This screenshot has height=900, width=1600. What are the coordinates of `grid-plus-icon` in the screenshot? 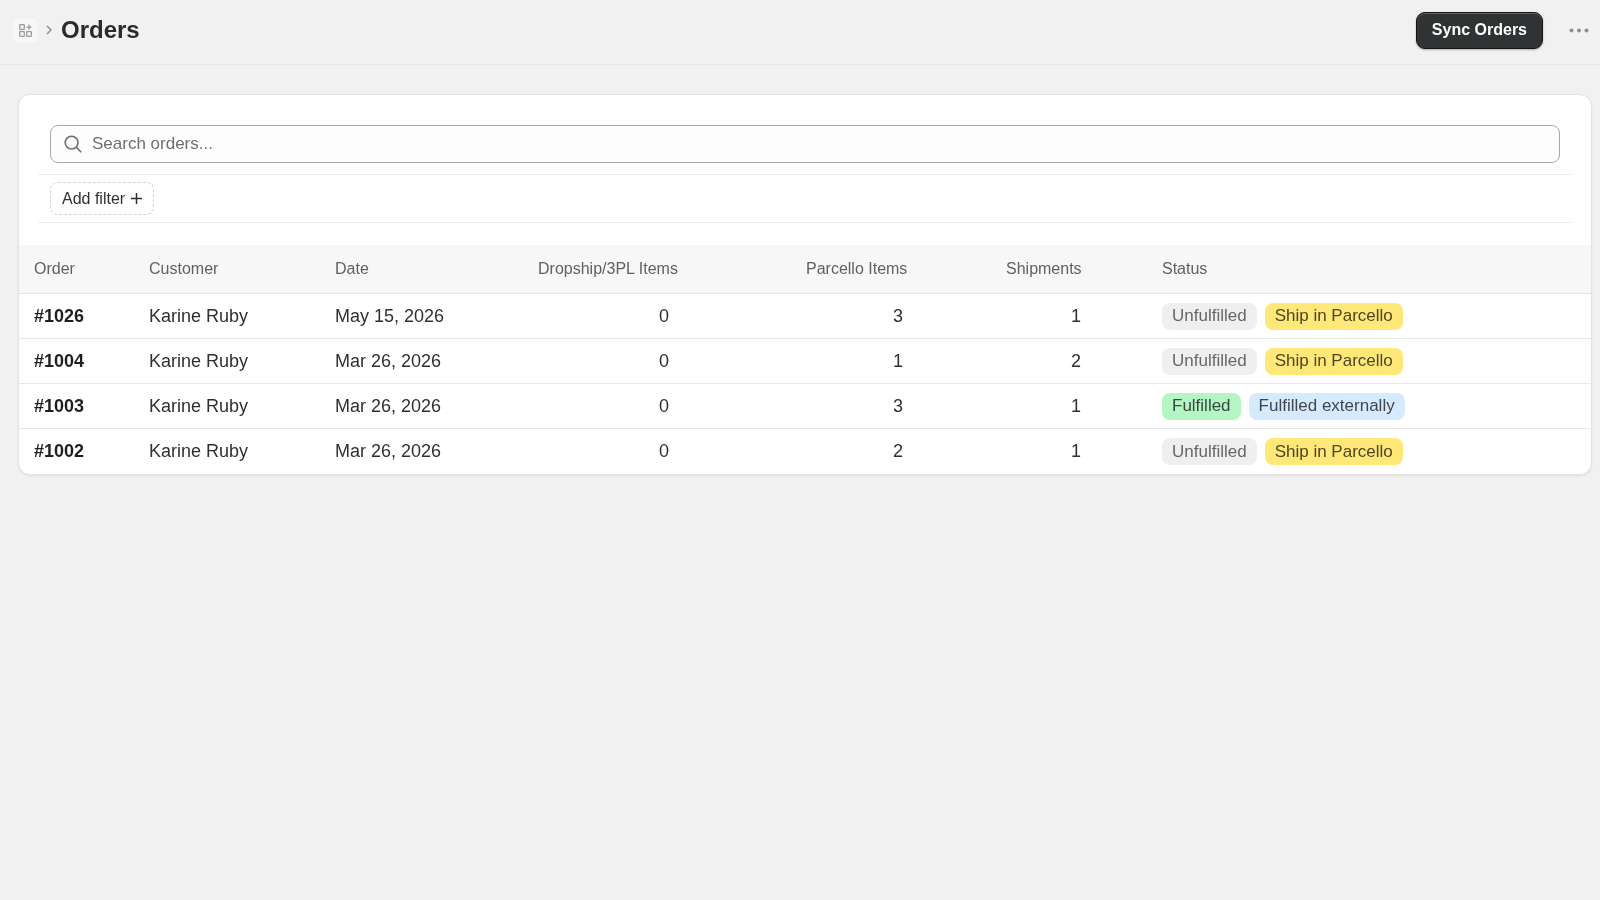 It's located at (25, 30).